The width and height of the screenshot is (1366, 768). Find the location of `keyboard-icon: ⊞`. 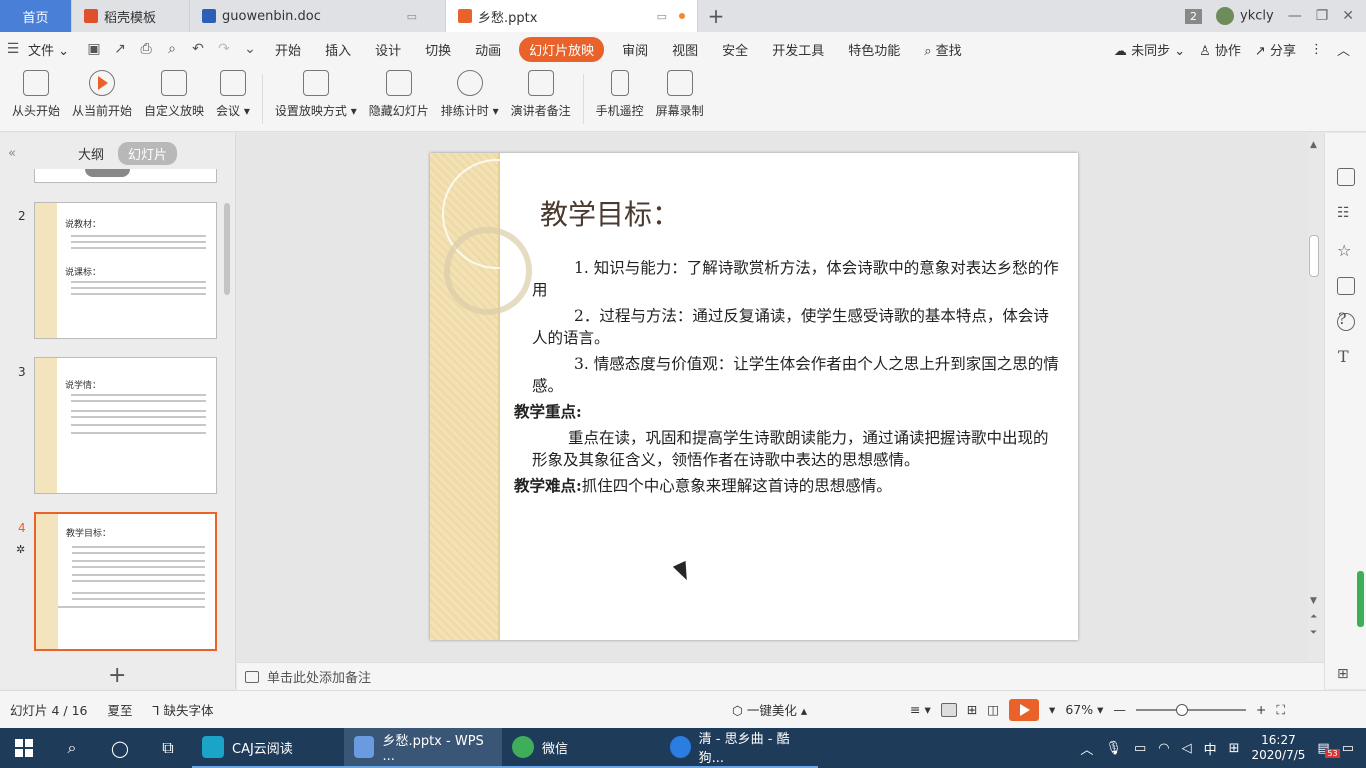

keyboard-icon: ⊞ is located at coordinates (1234, 748).